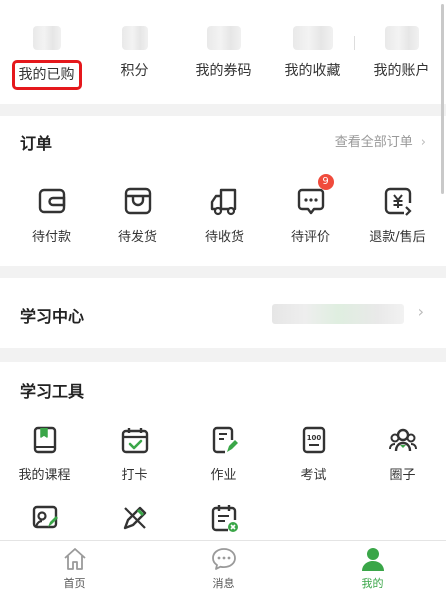 The width and height of the screenshot is (446, 600). What do you see at coordinates (402, 475) in the screenshot?
I see `tool-label: 圈子` at bounding box center [402, 475].